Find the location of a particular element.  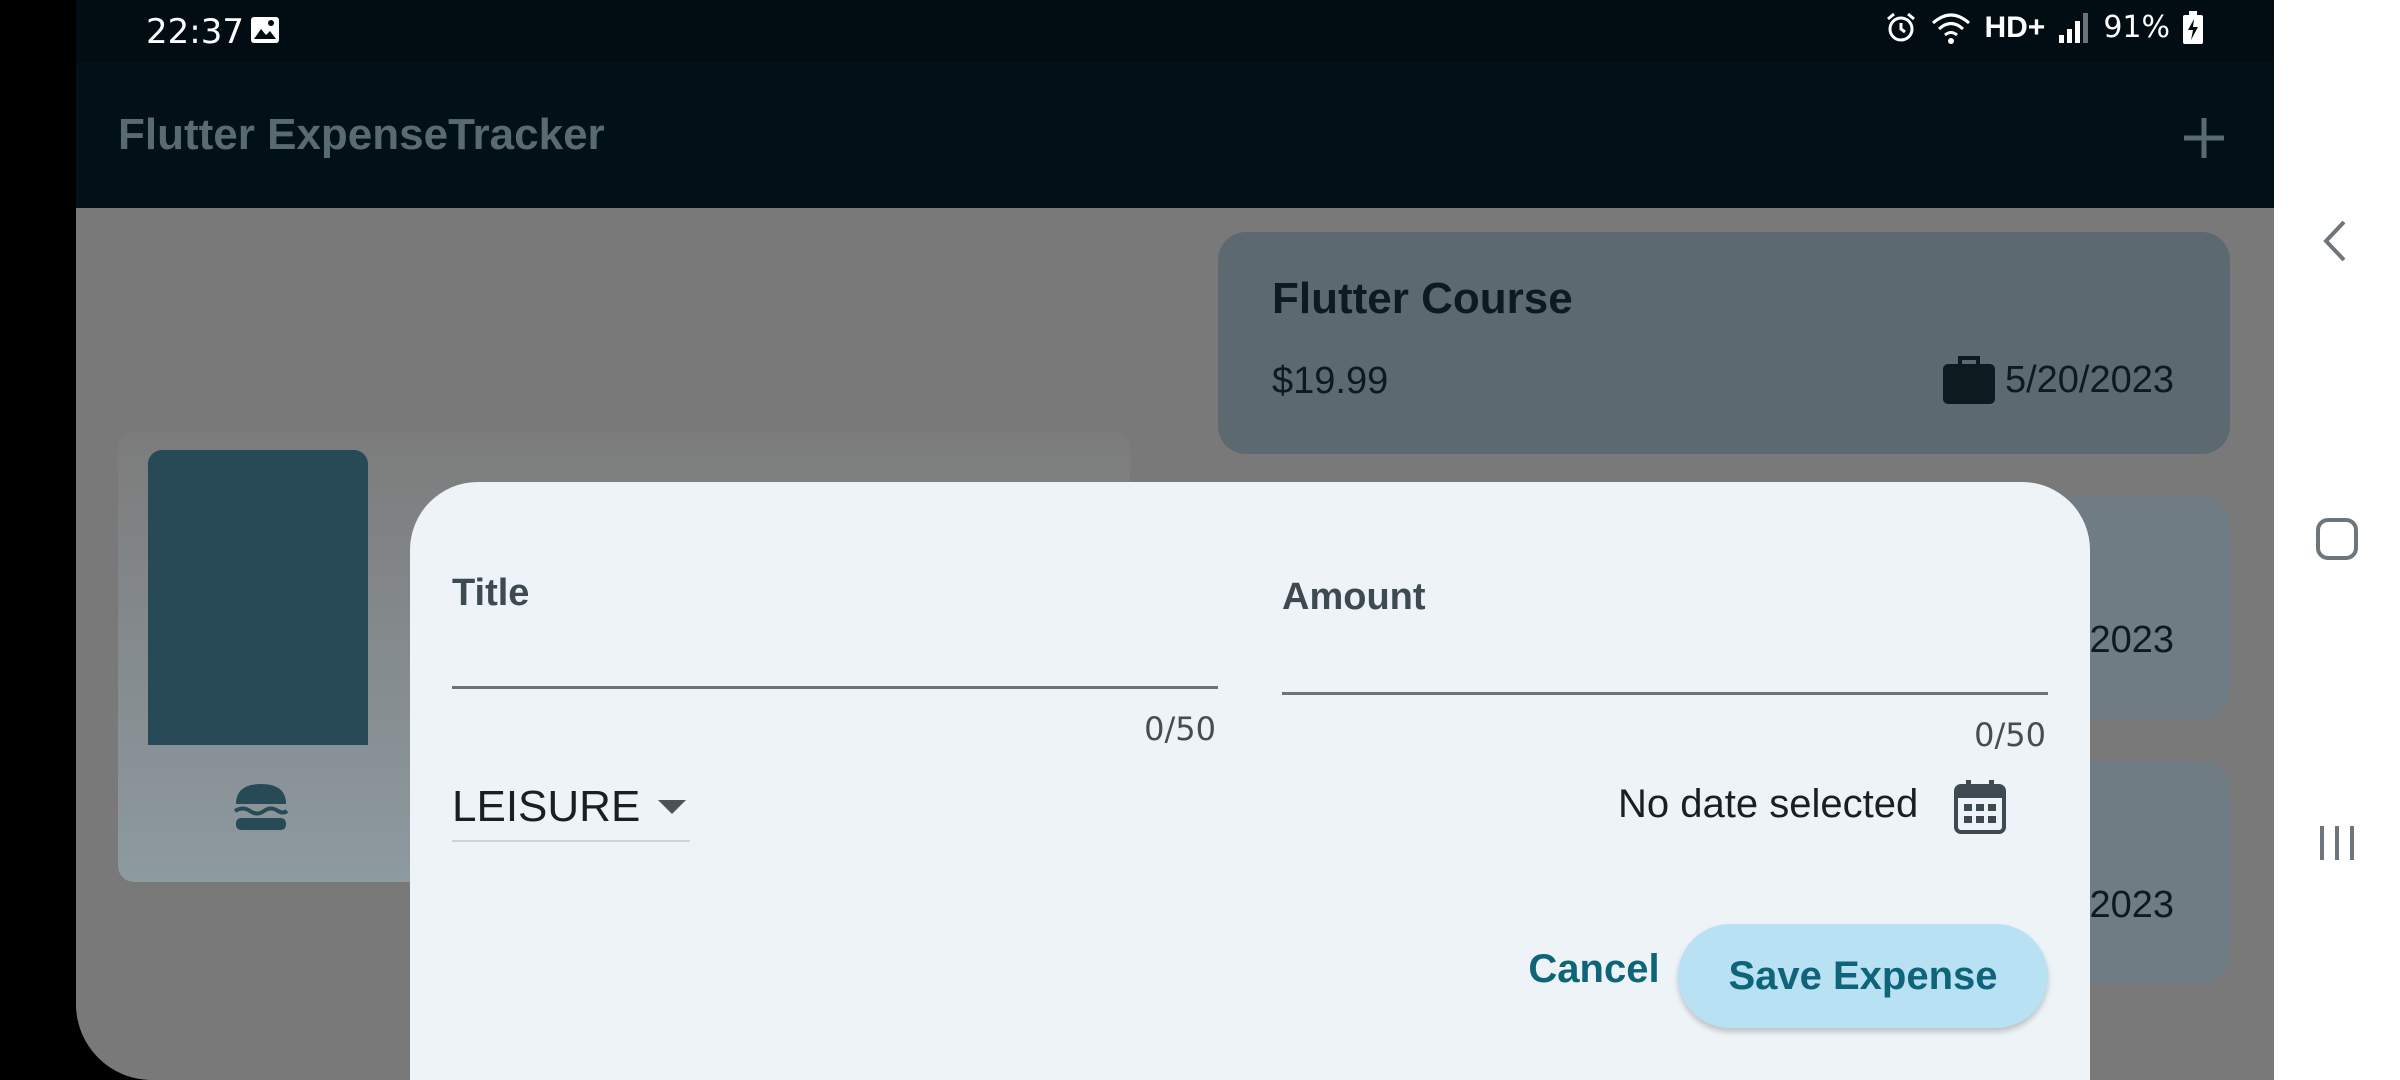

amount-field: Amount 0/50 is located at coordinates (1665, 665).